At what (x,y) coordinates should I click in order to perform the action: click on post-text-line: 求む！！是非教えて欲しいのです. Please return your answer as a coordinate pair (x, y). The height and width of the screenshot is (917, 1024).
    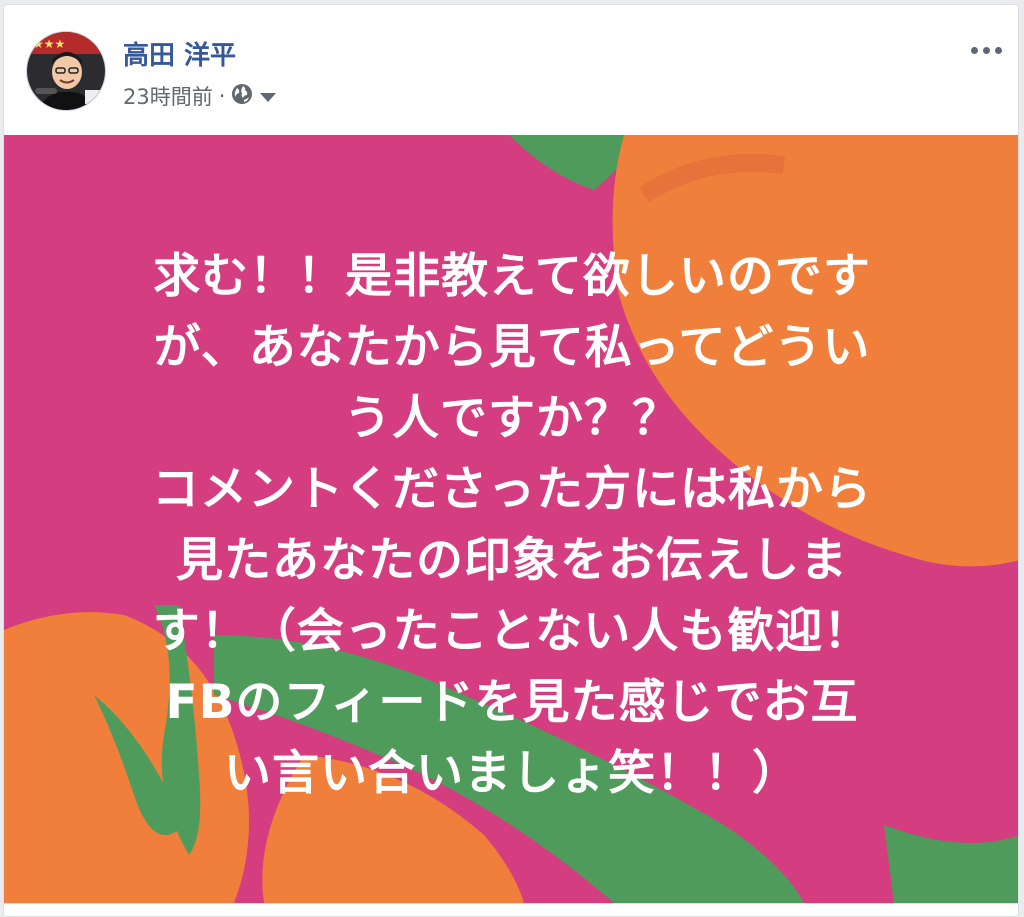
    Looking at the image, I should click on (512, 276).